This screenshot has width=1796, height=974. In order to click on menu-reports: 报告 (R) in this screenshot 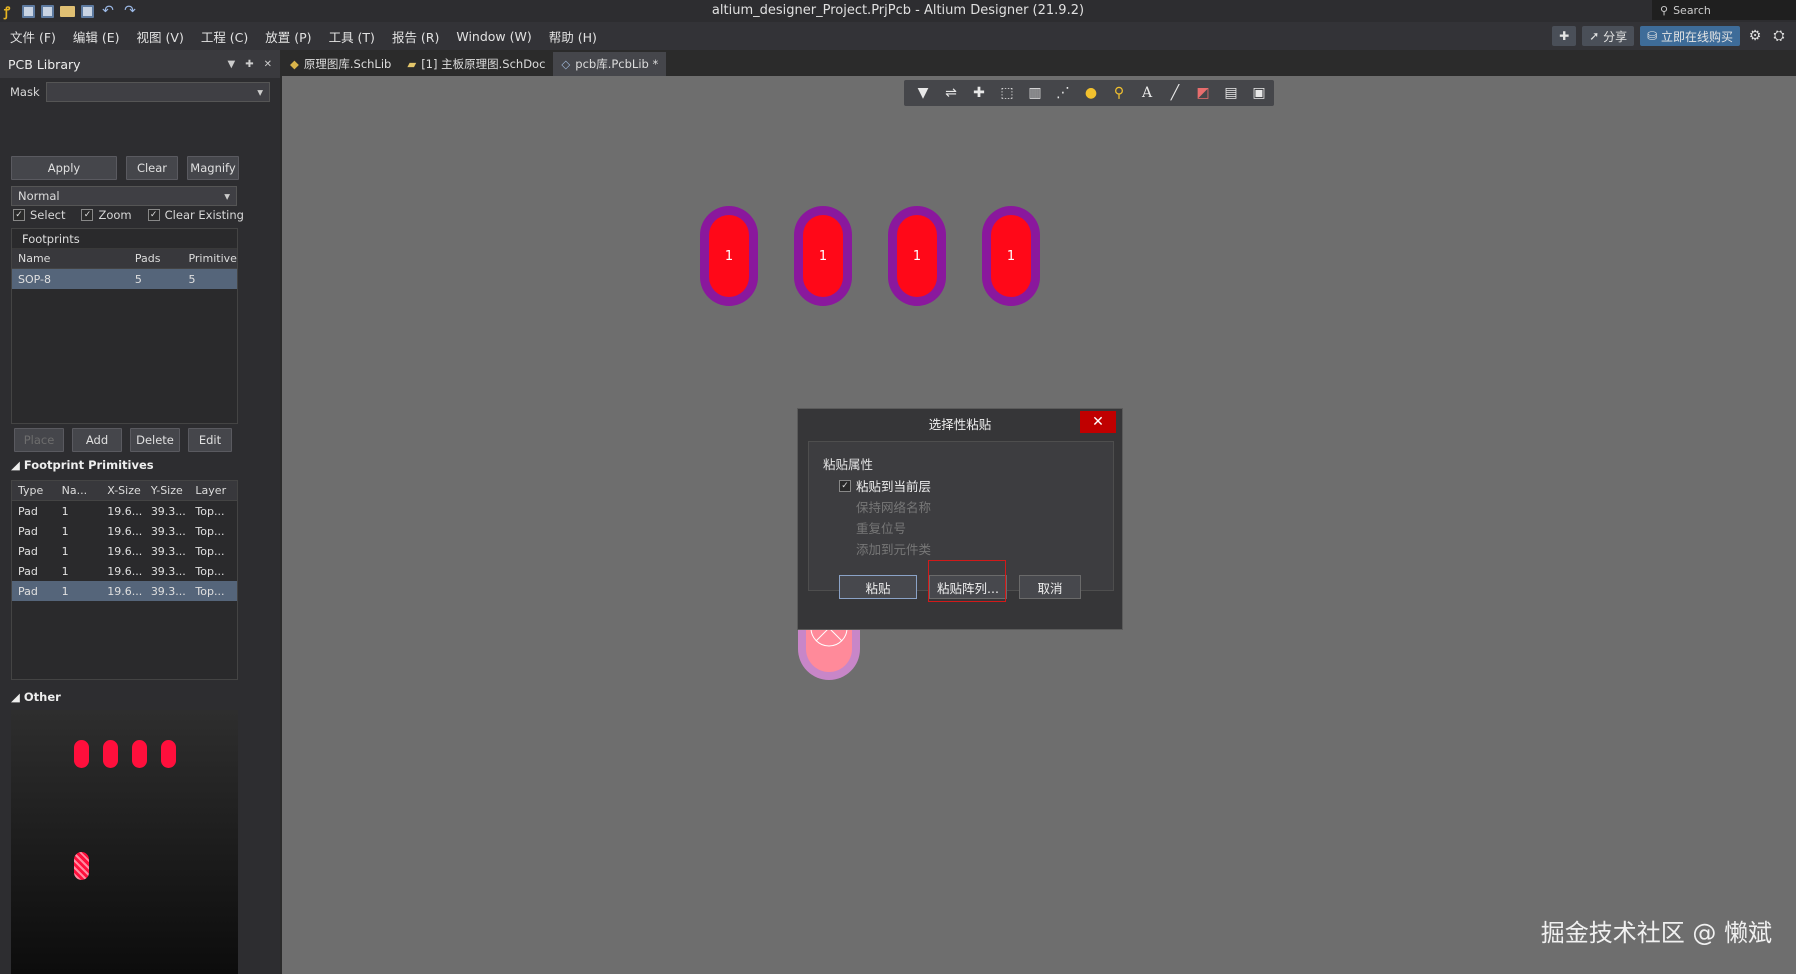, I will do `click(415, 36)`.